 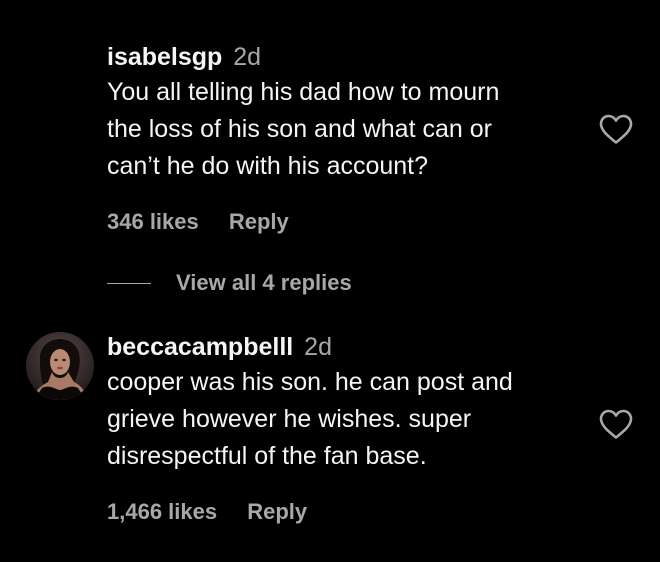 What do you see at coordinates (347, 222) in the screenshot?
I see `comment-meta: 346 likes Reply` at bounding box center [347, 222].